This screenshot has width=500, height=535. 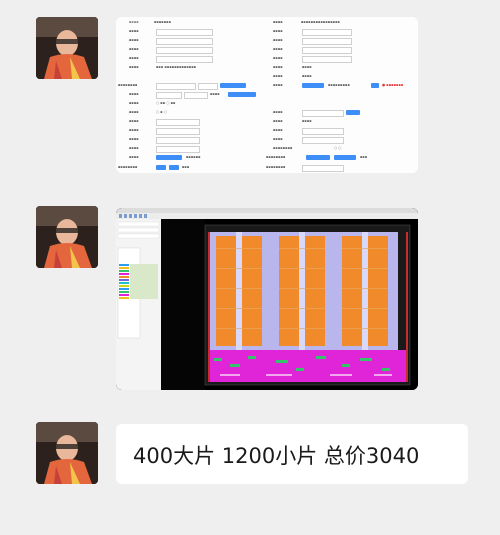 What do you see at coordinates (276, 456) in the screenshot?
I see `message-text: 400大片 1200小片 总价3040` at bounding box center [276, 456].